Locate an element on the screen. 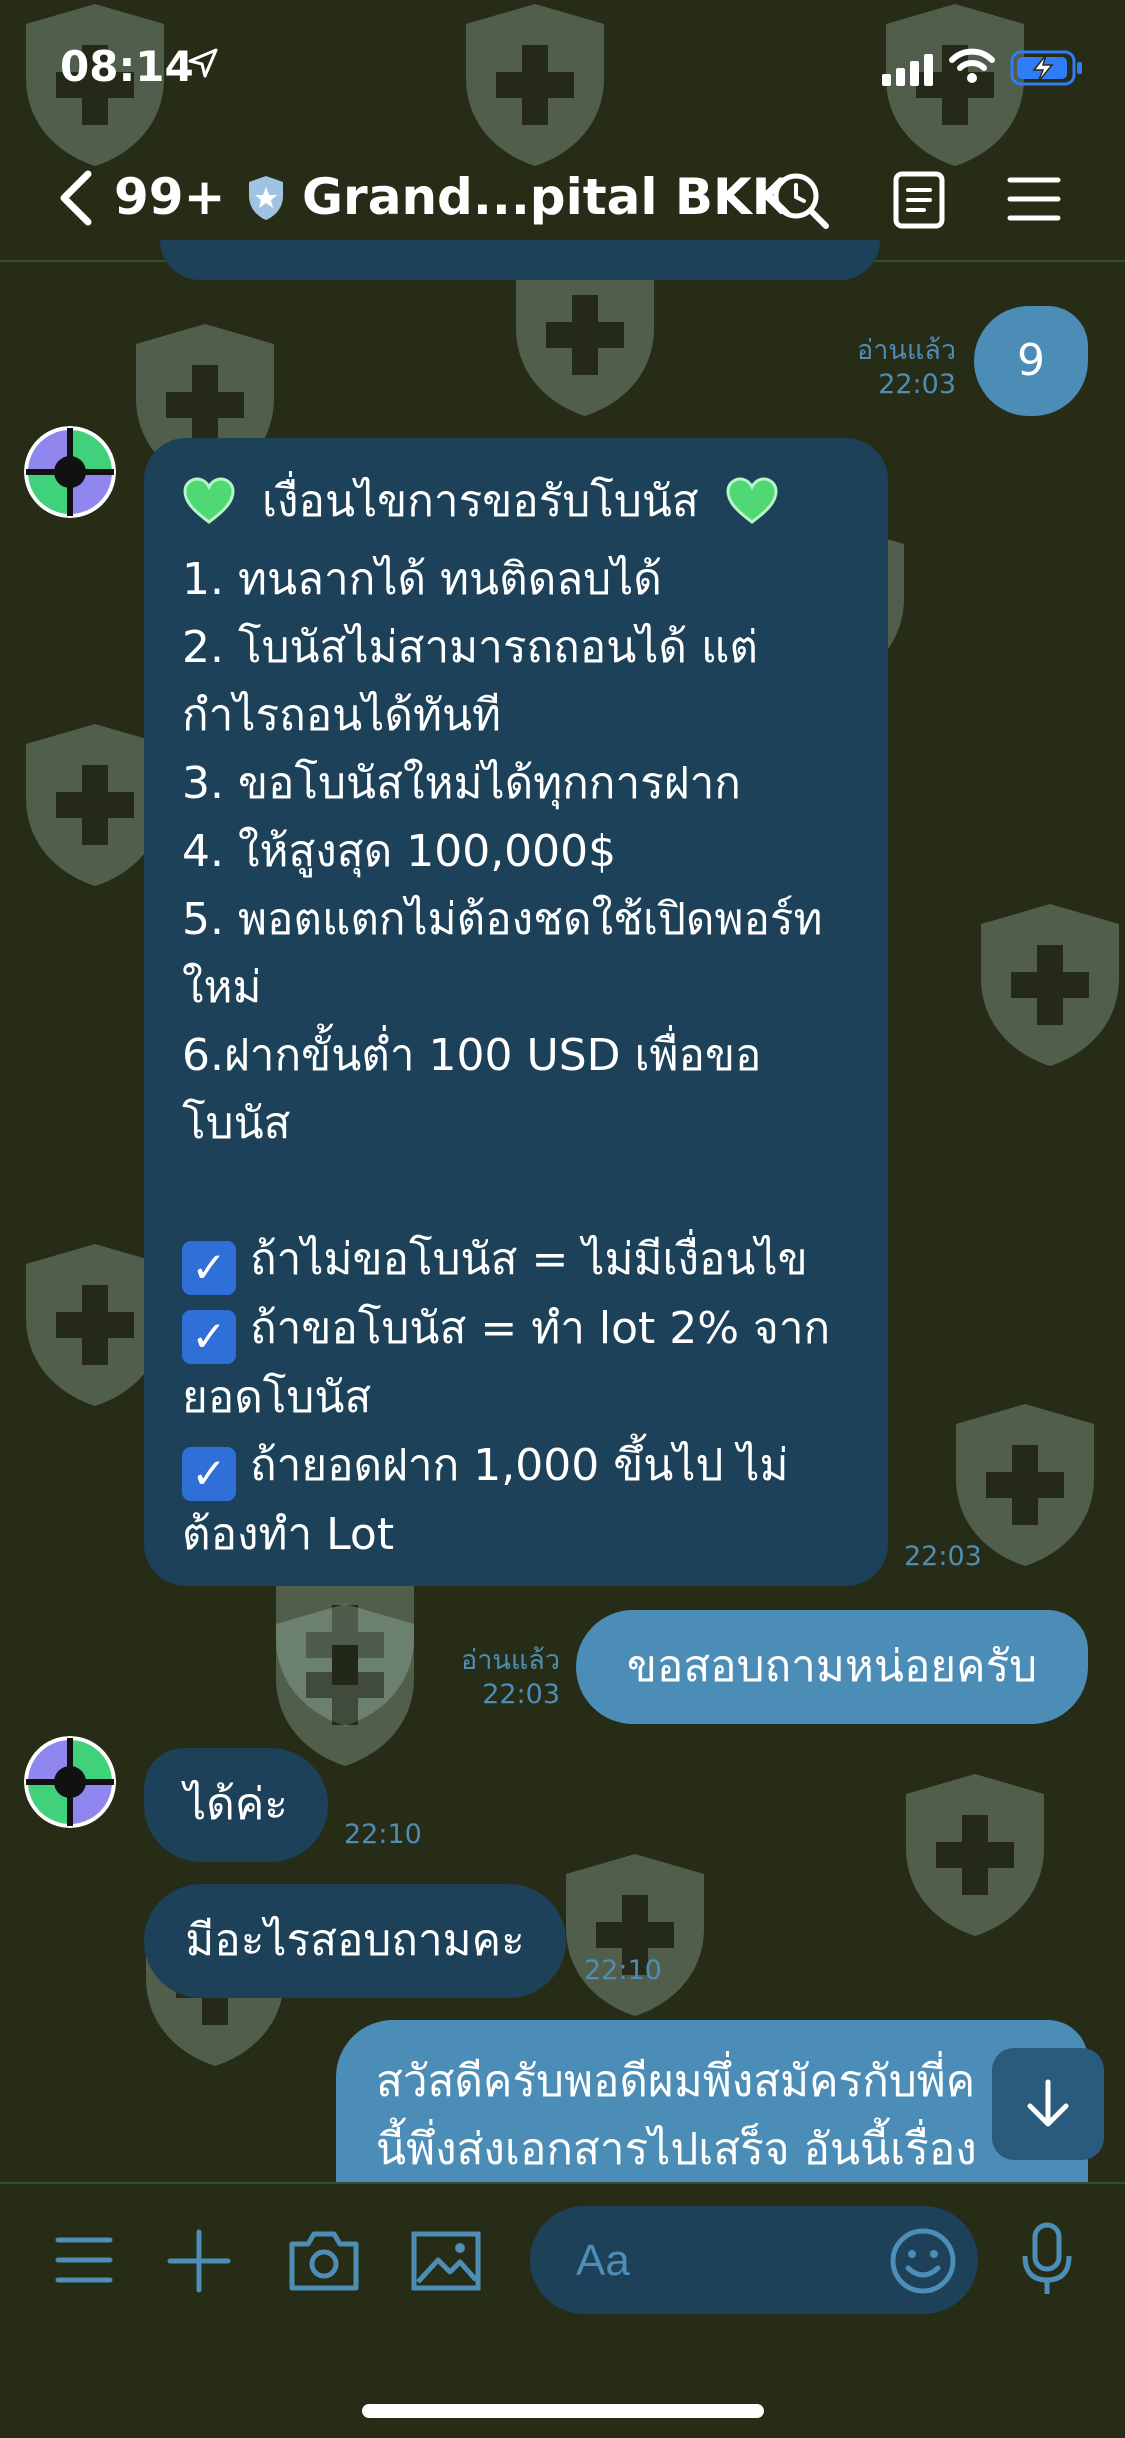  microphone-icon is located at coordinates (1047, 2258).